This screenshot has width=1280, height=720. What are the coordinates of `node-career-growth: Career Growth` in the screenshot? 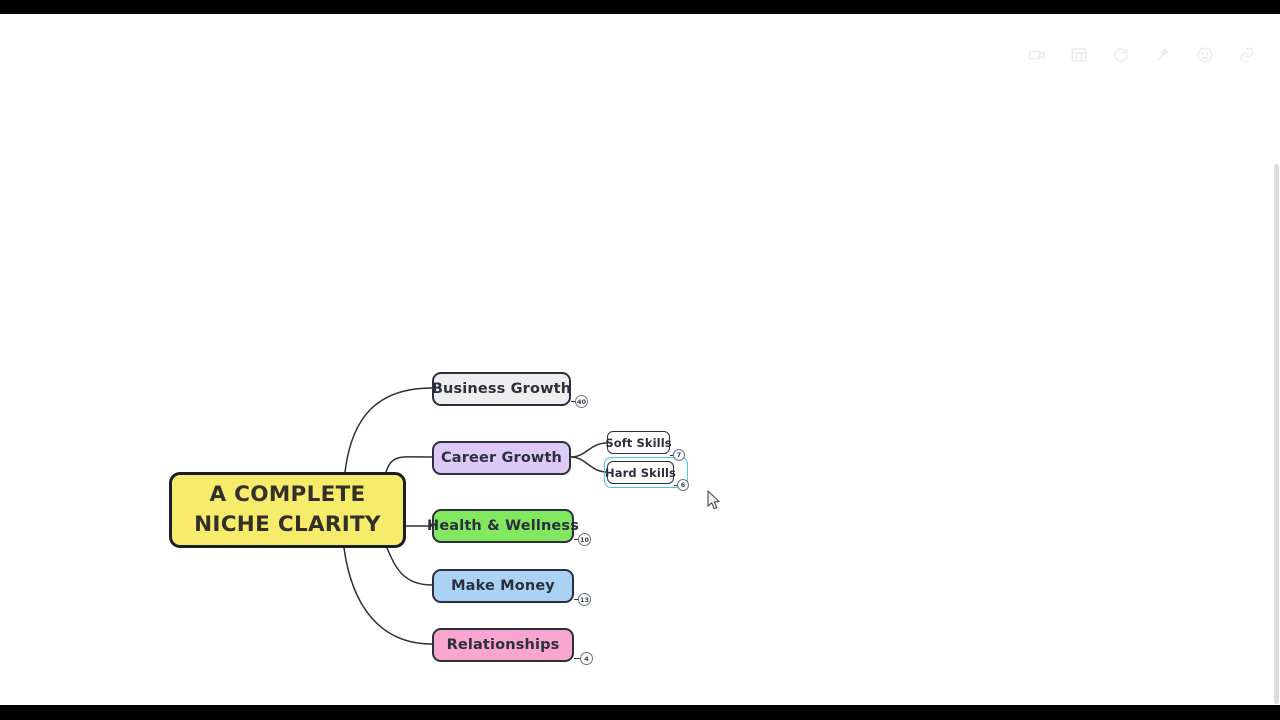 It's located at (501, 458).